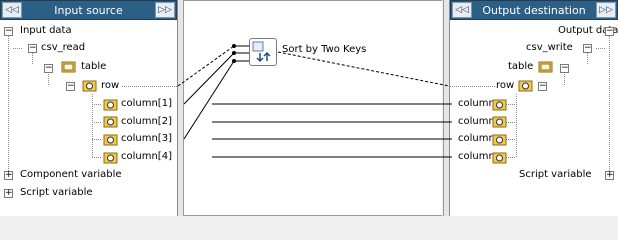 This screenshot has height=240, width=618. I want to click on column3-to-sort-line, so click(209, 100).